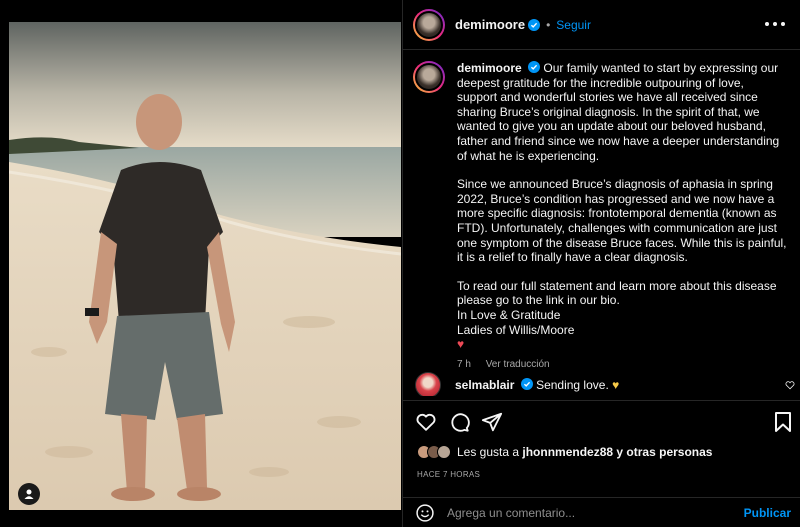 The height and width of the screenshot is (527, 800). I want to click on publish-button: Publicar, so click(767, 513).